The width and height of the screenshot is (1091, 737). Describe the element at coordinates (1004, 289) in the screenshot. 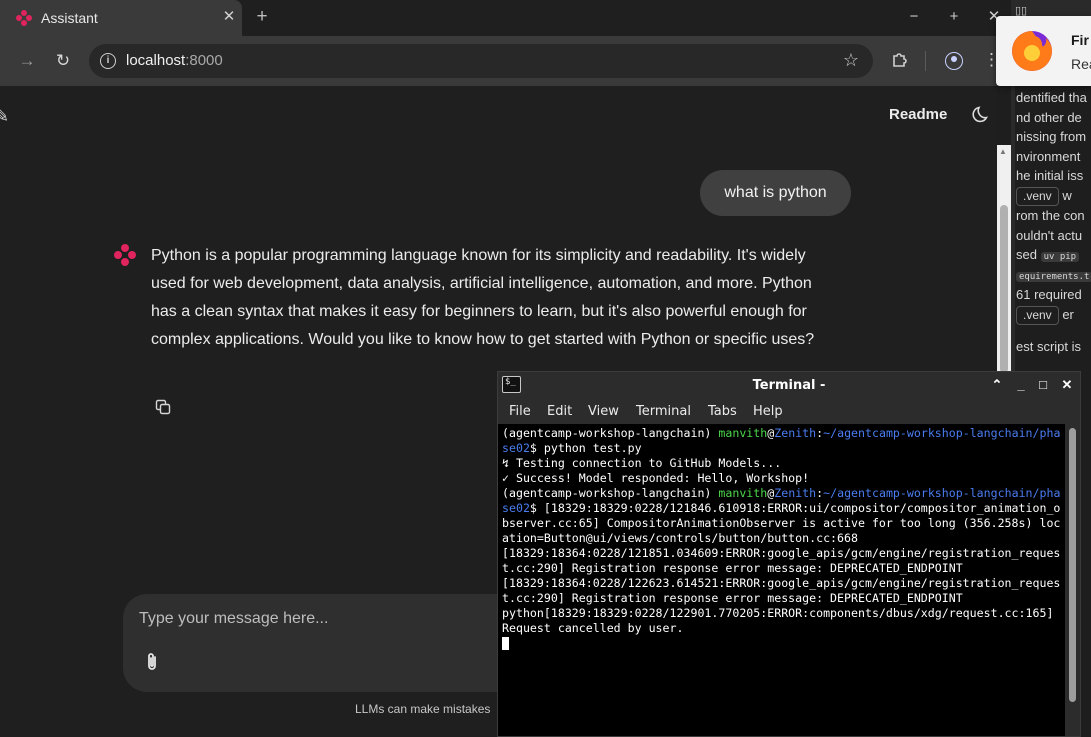

I see `page-scrollbar-thumb` at that location.